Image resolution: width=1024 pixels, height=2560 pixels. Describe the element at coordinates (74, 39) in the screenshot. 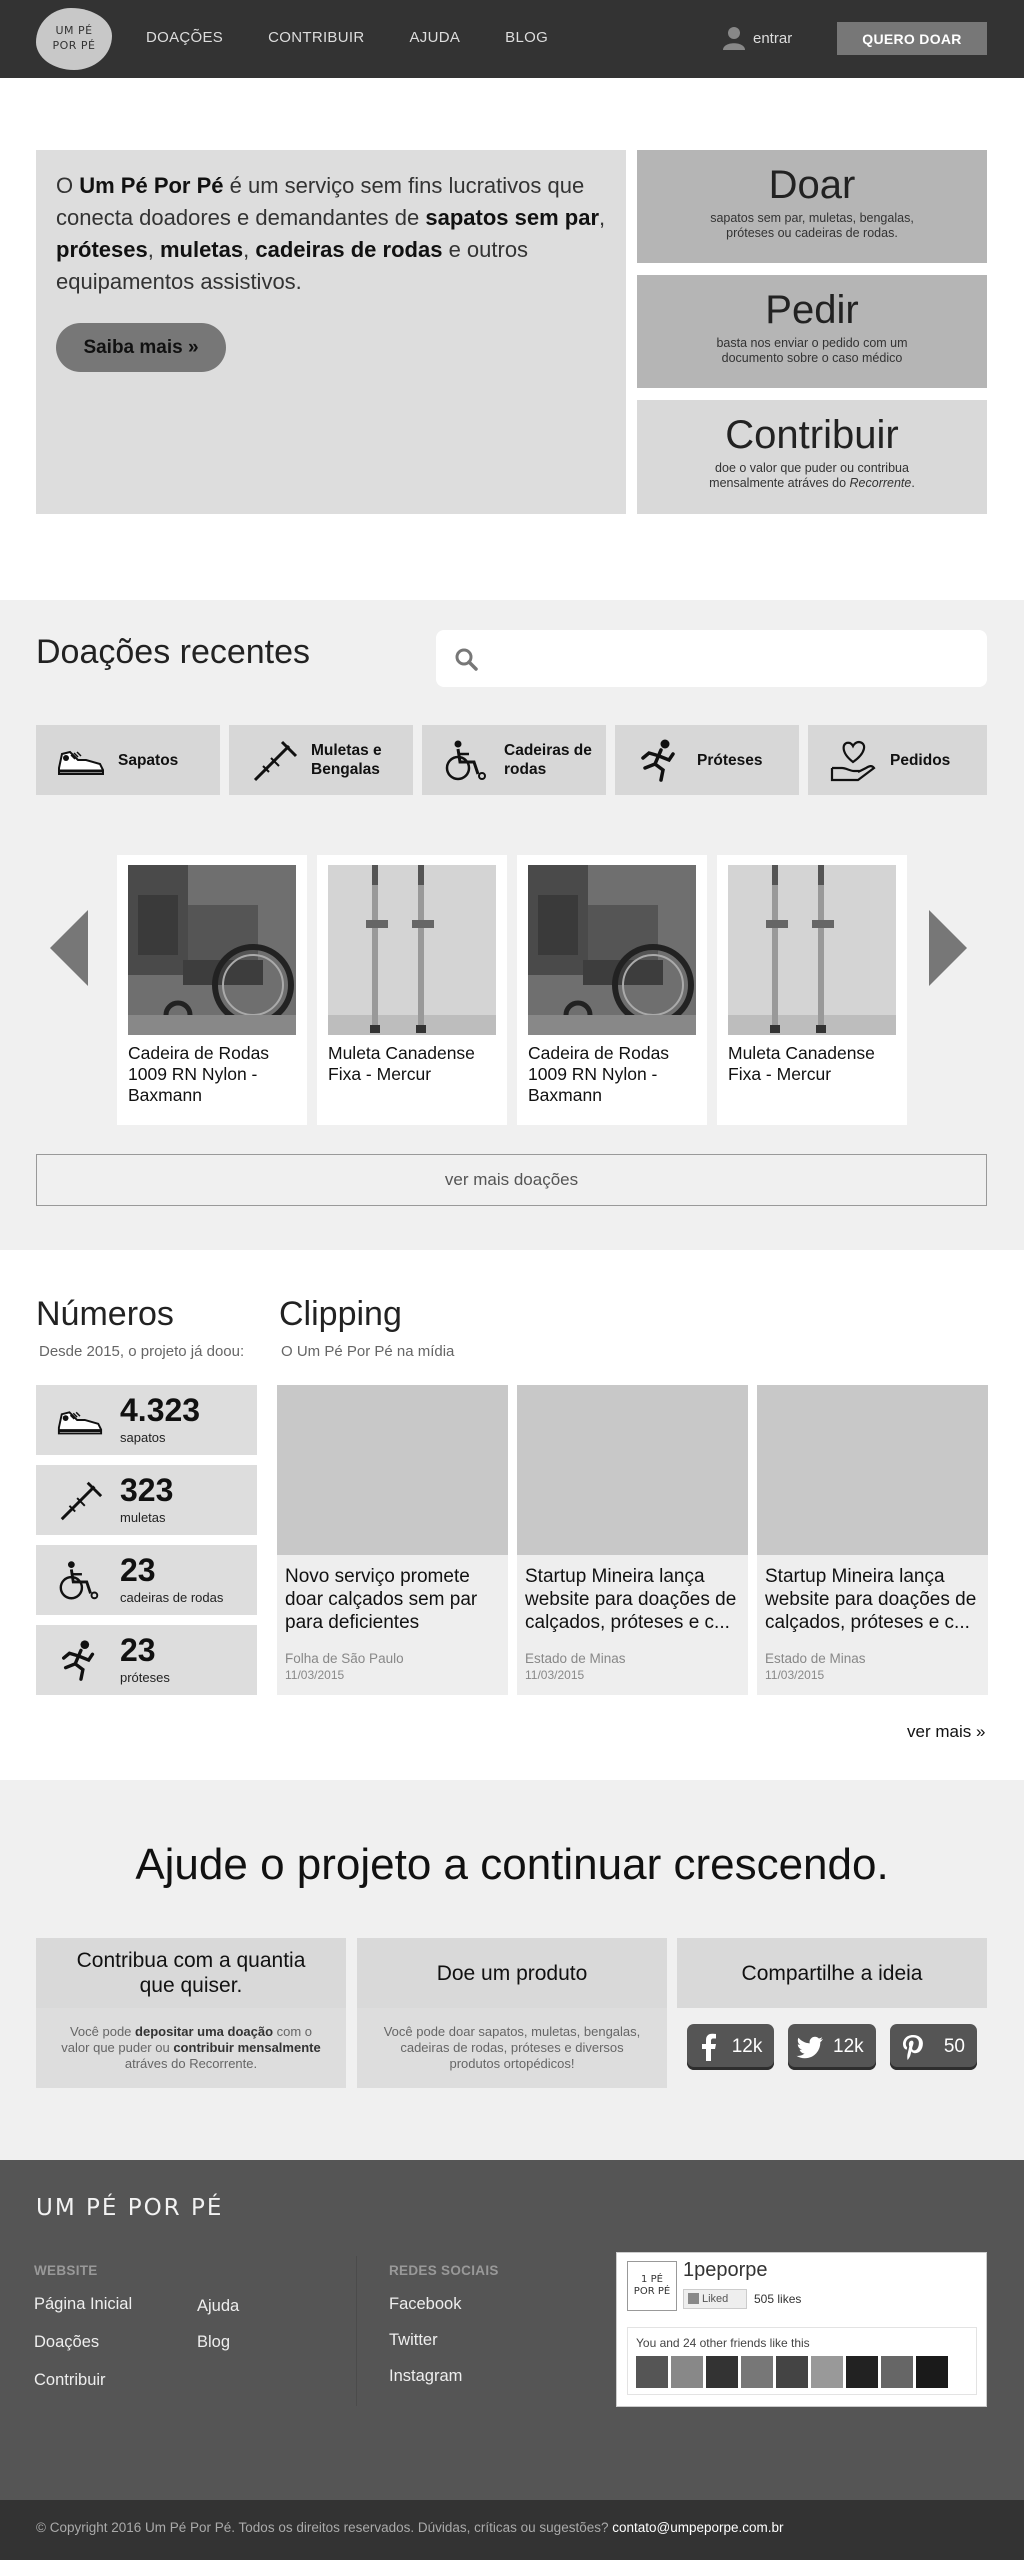

I see `site-logo: UM PÉ POR PÉ` at that location.